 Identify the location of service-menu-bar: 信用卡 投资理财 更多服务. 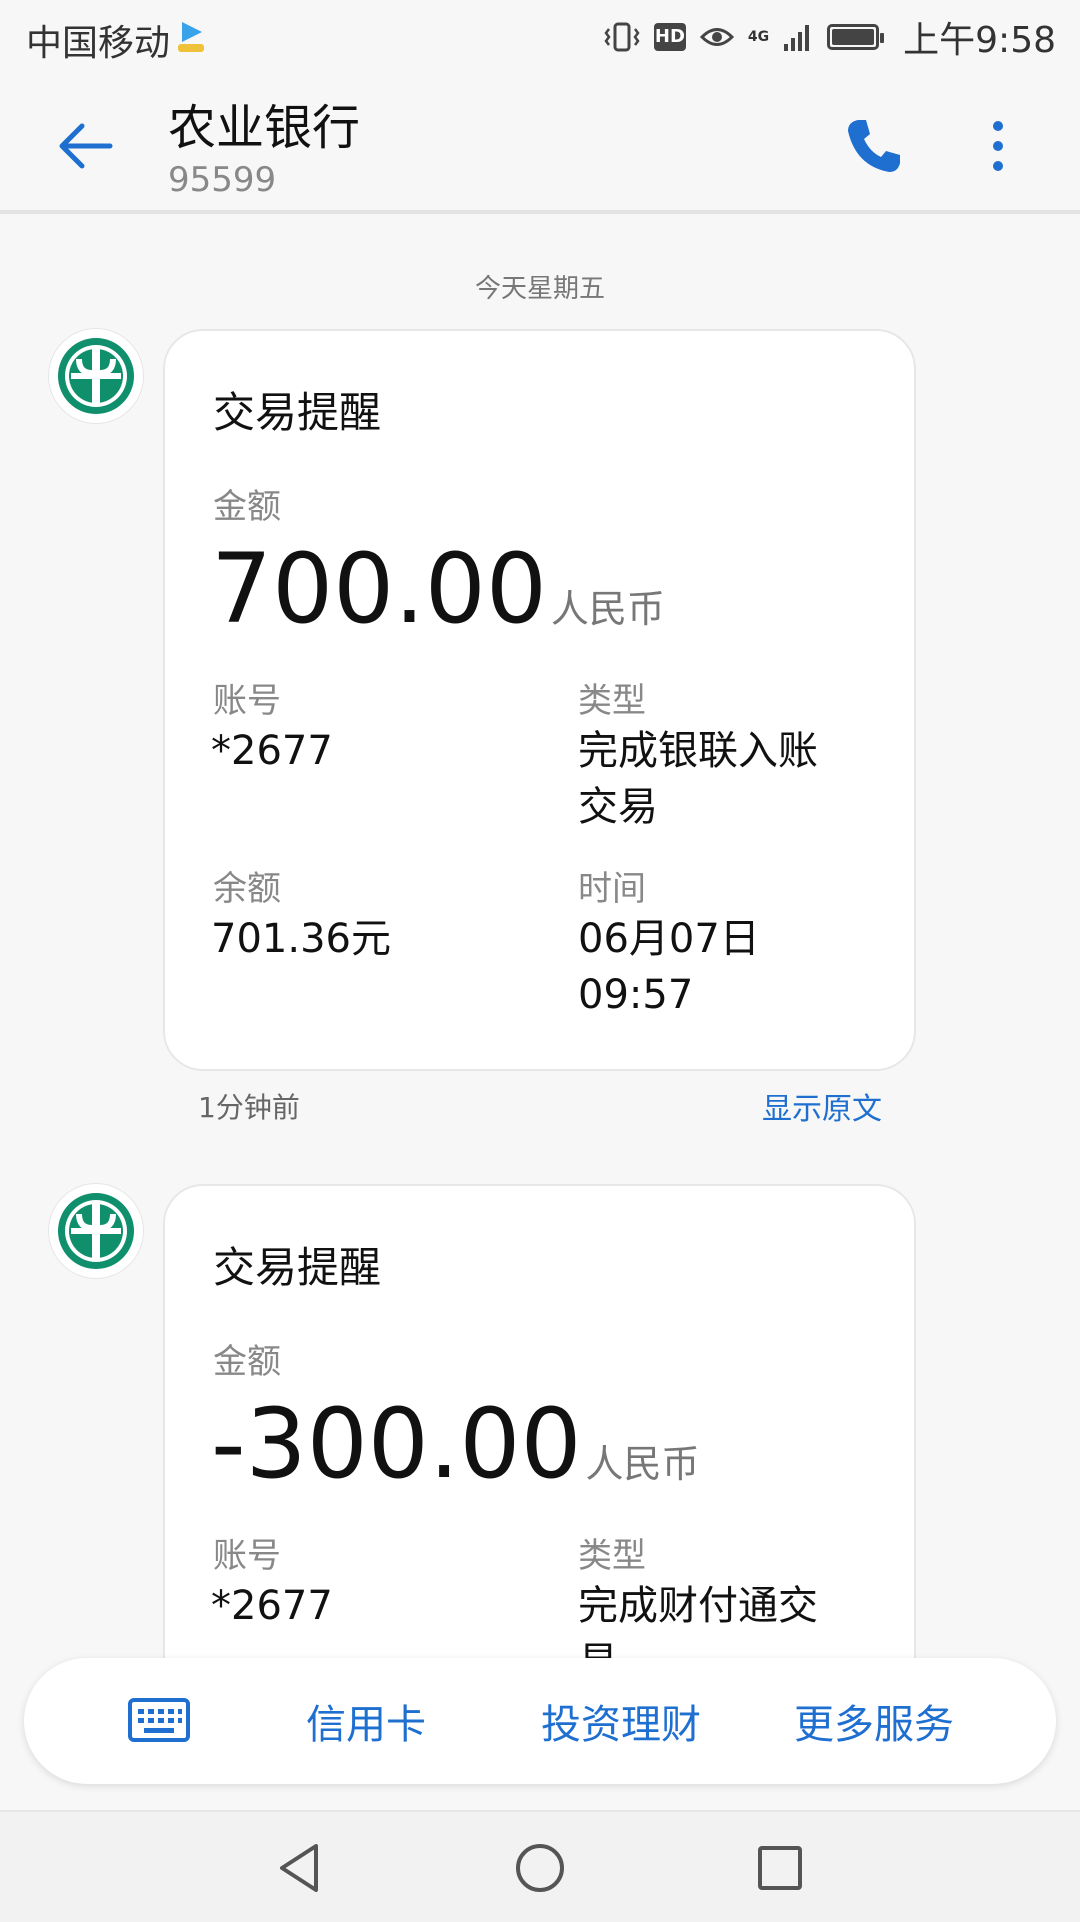
(540, 1721).